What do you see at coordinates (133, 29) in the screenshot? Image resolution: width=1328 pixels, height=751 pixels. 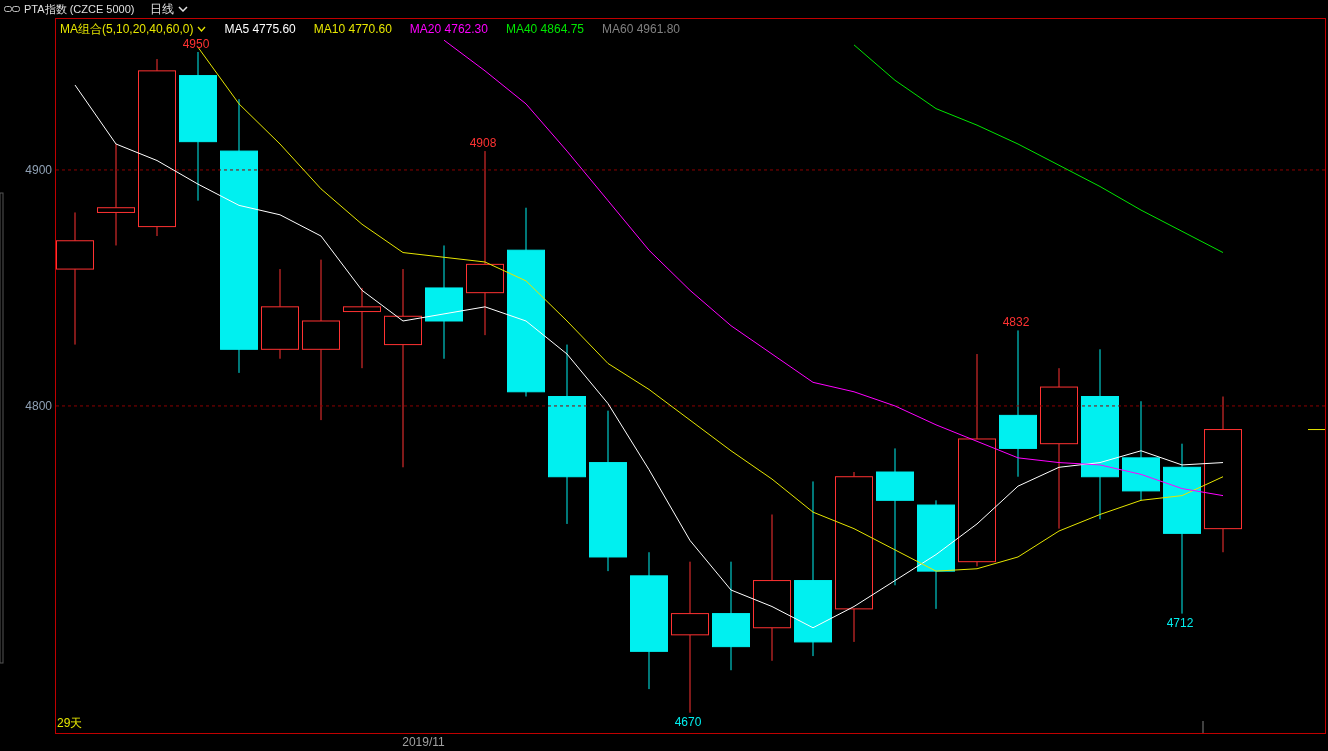 I see `ma-group-dropdown: MA组合(5,10,20,40,60,0)` at bounding box center [133, 29].